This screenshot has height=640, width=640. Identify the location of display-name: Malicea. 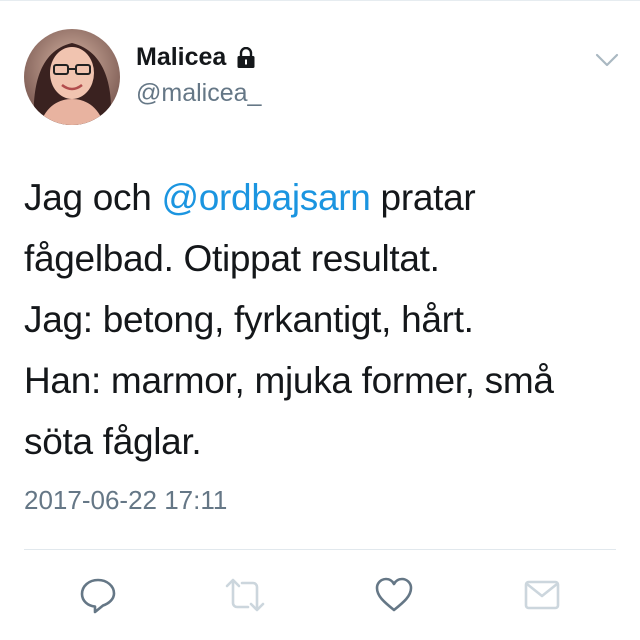
(196, 57).